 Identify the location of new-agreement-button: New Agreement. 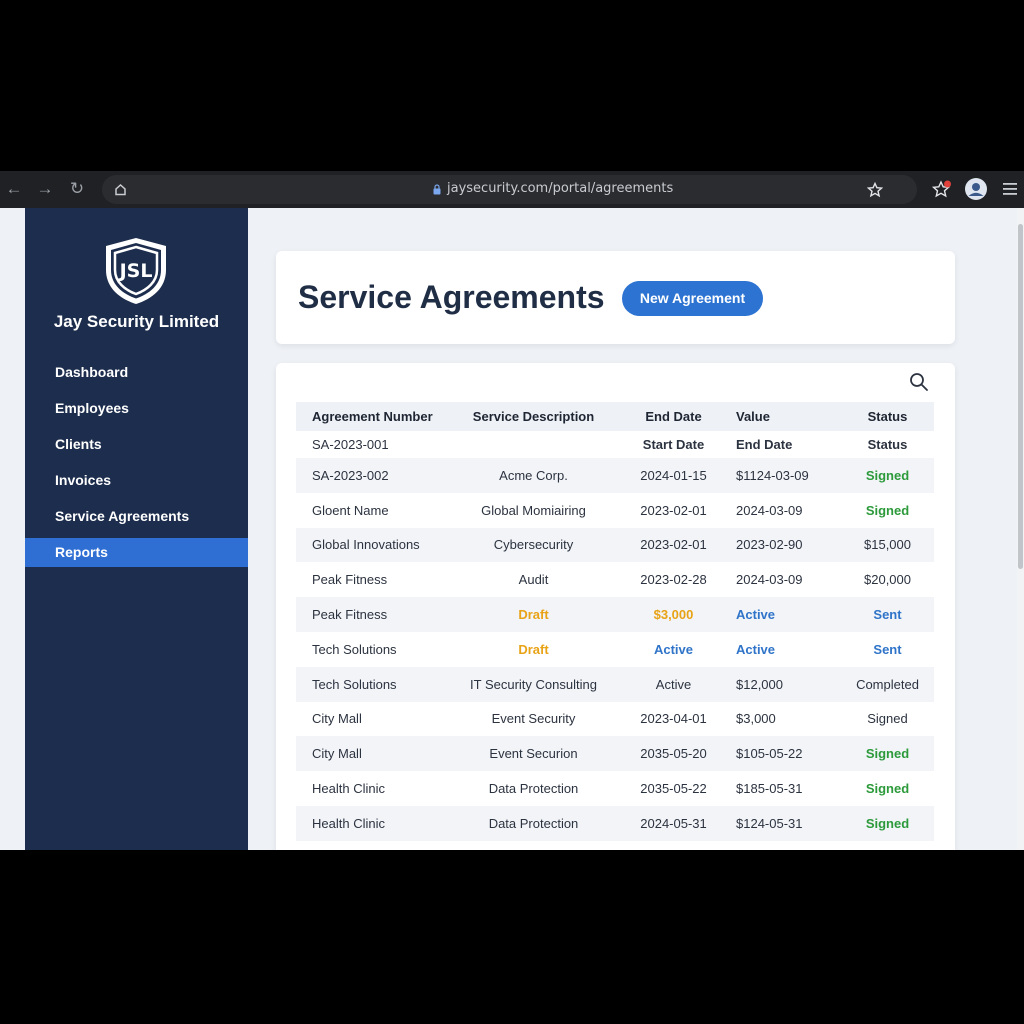
(692, 298).